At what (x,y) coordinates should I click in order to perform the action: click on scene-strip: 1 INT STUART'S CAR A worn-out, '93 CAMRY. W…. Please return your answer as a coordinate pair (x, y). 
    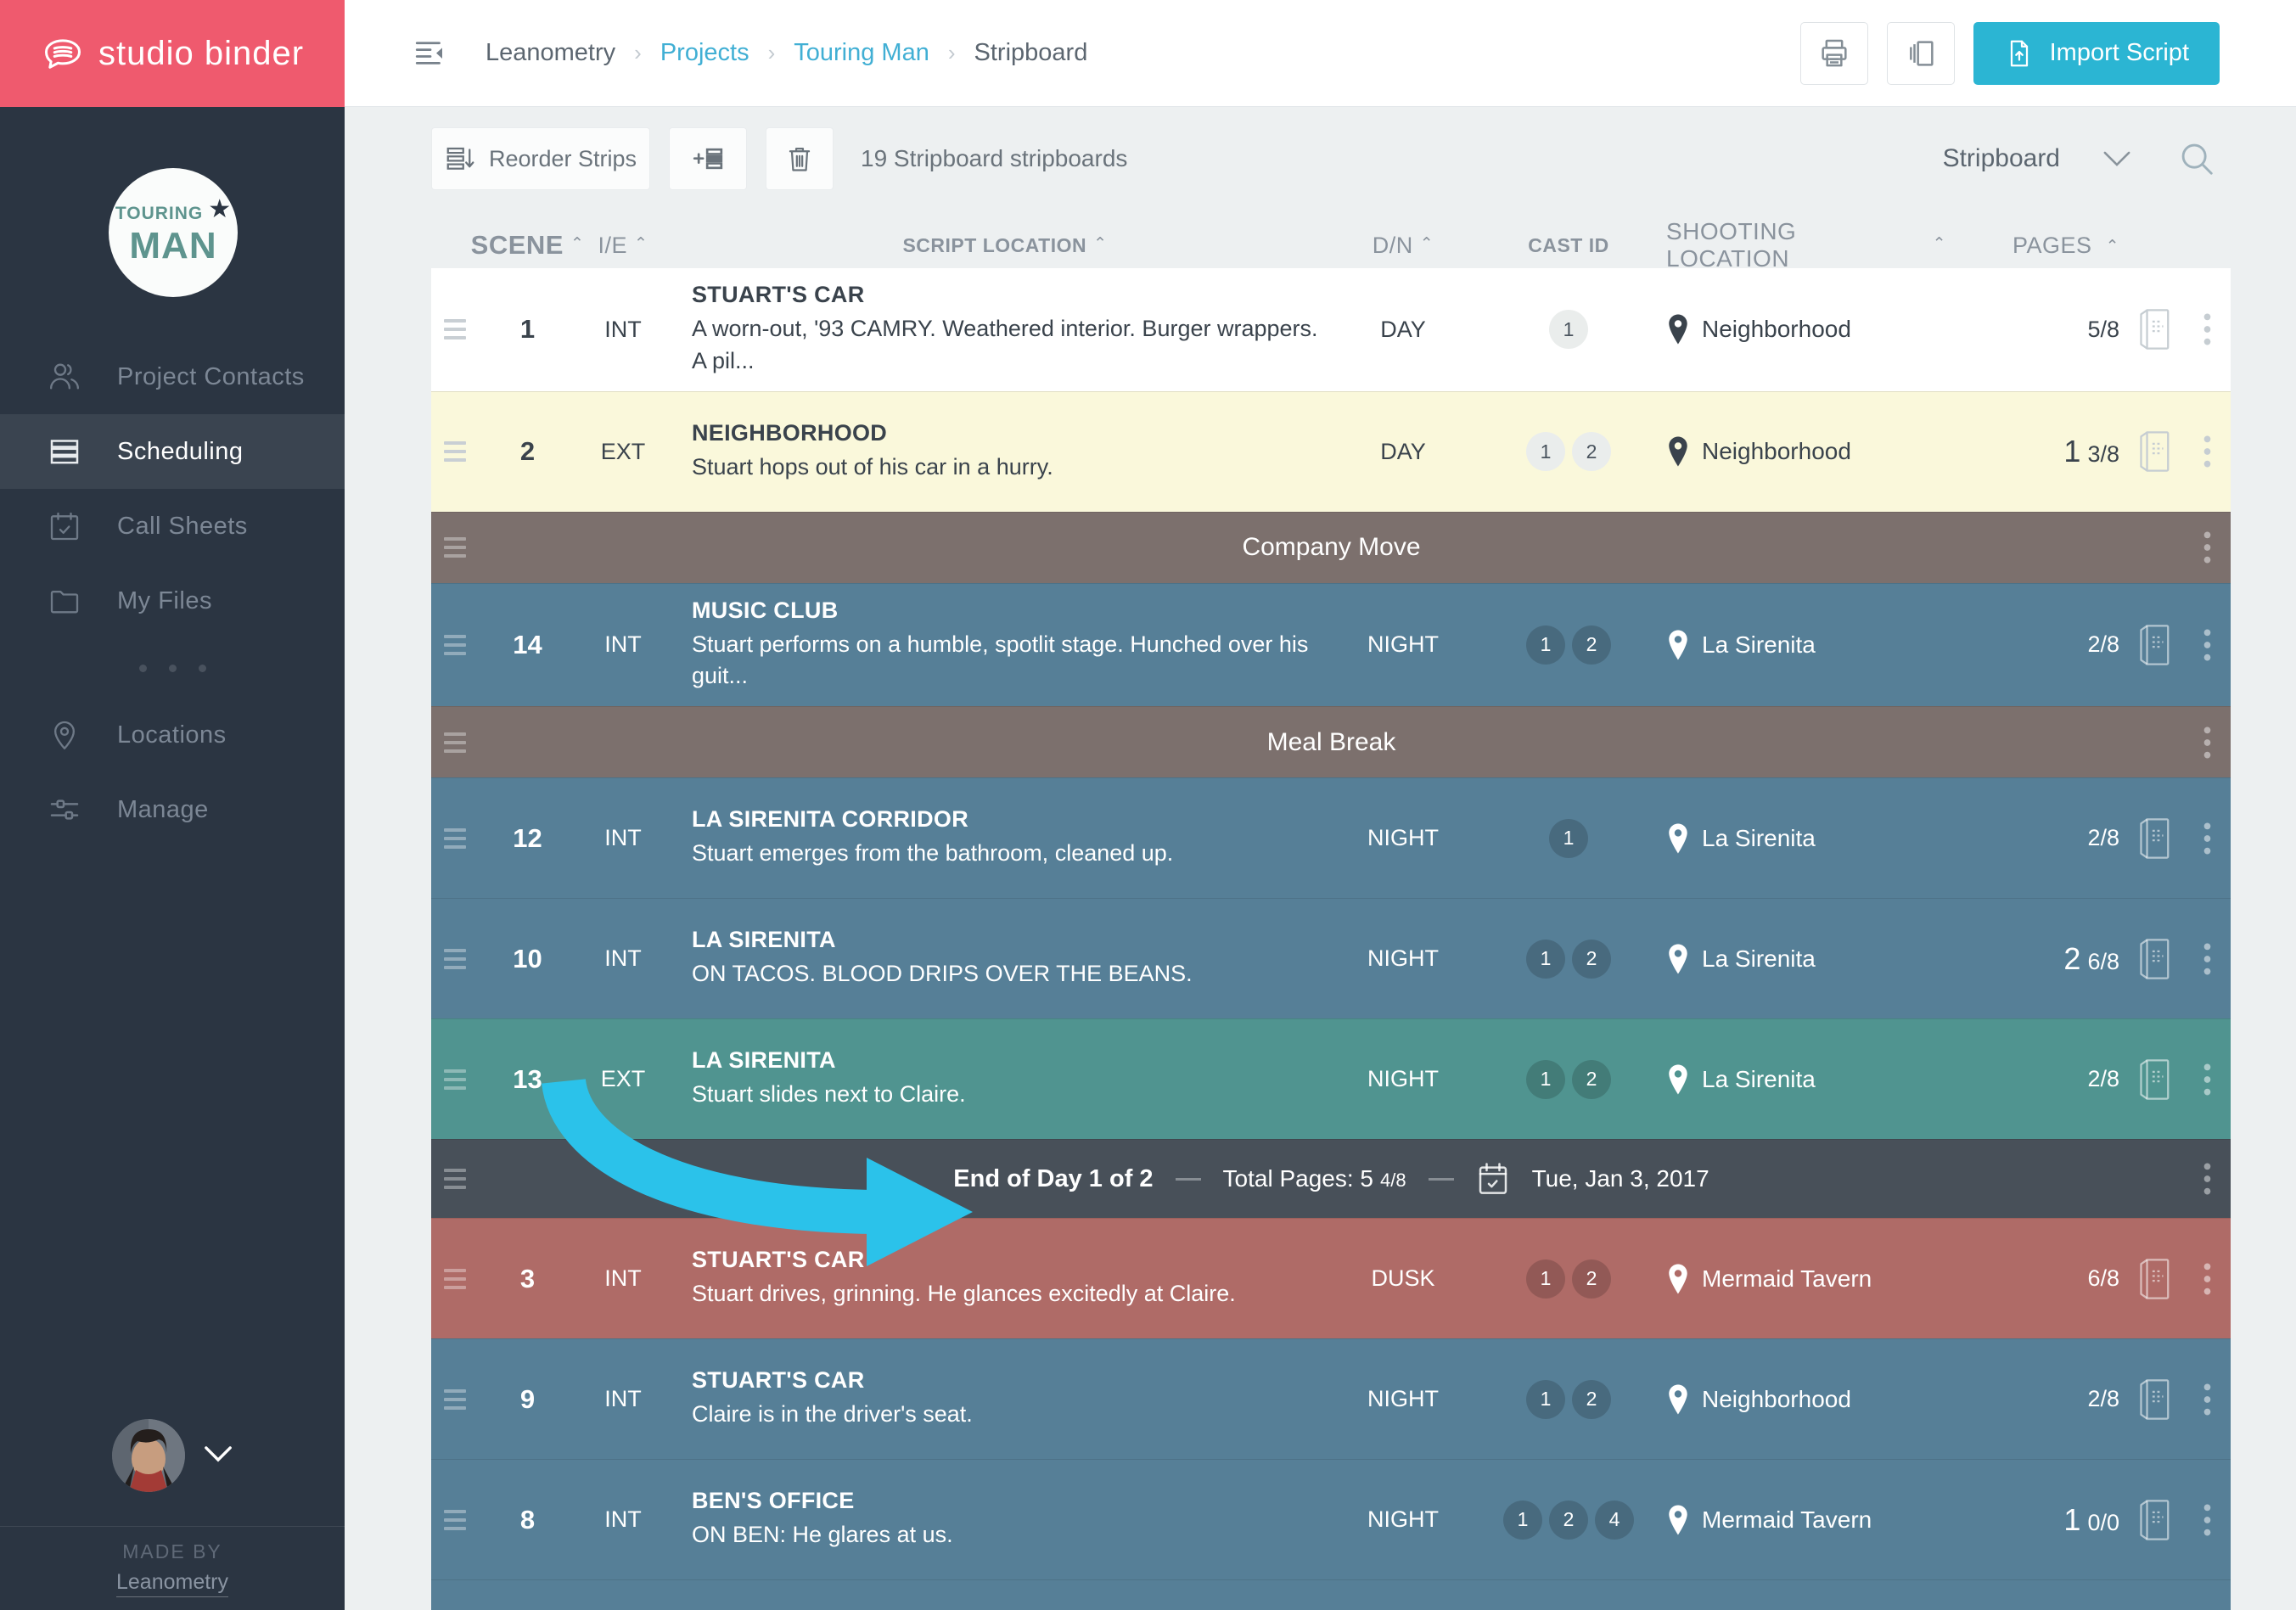
    Looking at the image, I should click on (1331, 330).